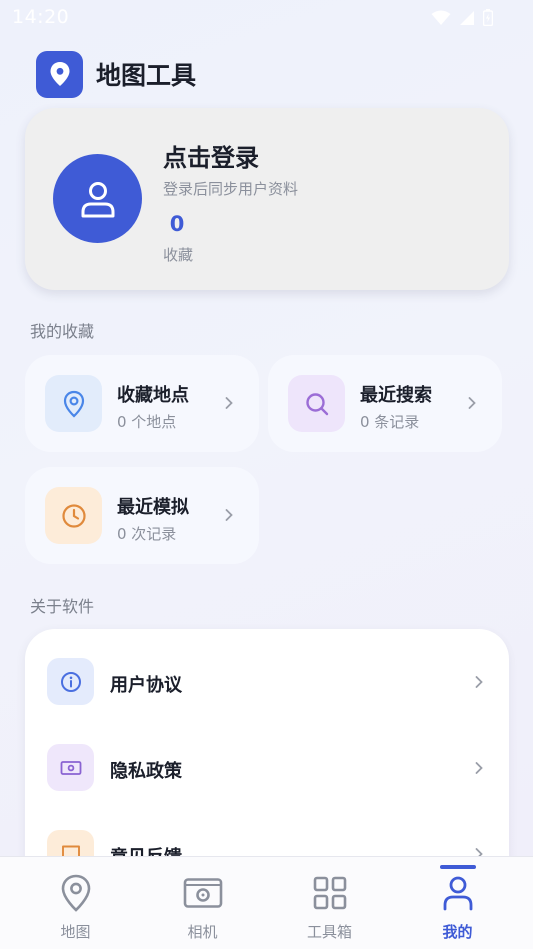 The image size is (533, 949). What do you see at coordinates (211, 155) in the screenshot?
I see `login-title: 点击登录` at bounding box center [211, 155].